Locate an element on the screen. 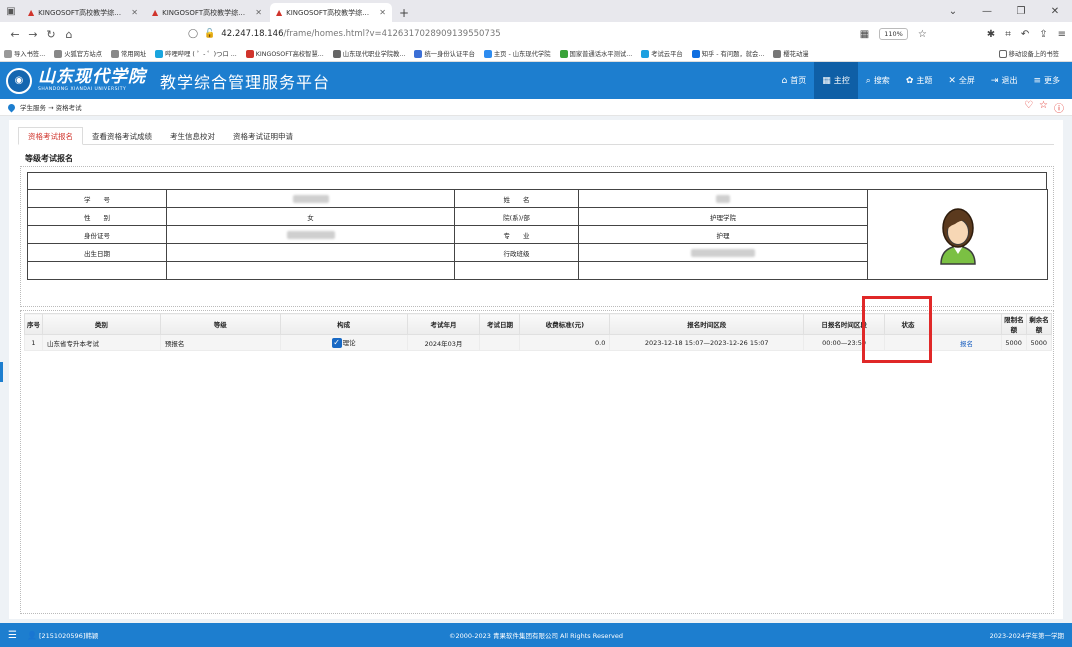 This screenshot has width=1072, height=647. tab-list-icon: ▣ is located at coordinates (11, 11).